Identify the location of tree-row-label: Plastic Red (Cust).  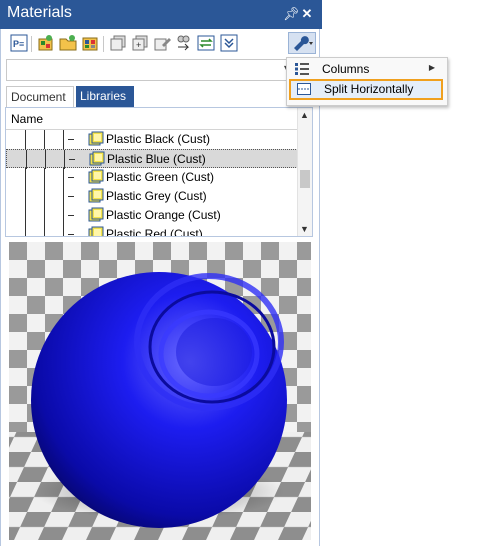
(154, 232).